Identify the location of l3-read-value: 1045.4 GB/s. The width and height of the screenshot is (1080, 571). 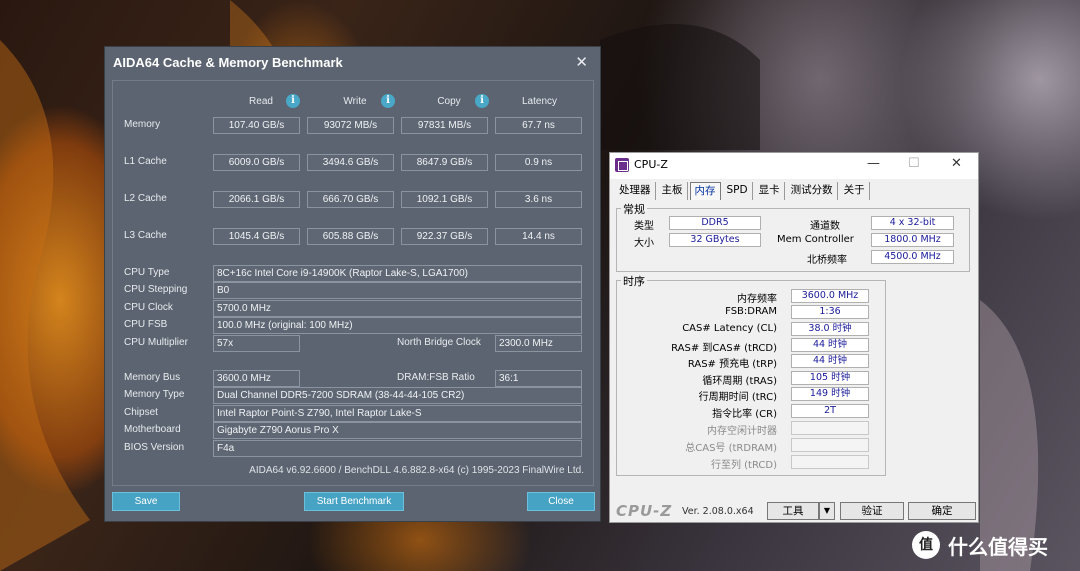
(256, 236).